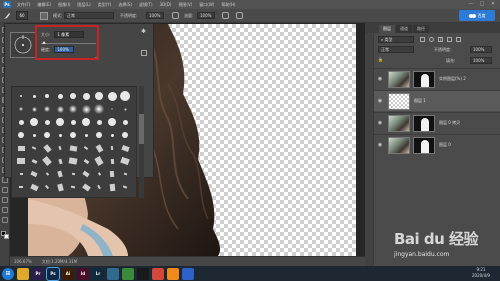  I want to click on menu-edit: 编辑(E), so click(44, 5).